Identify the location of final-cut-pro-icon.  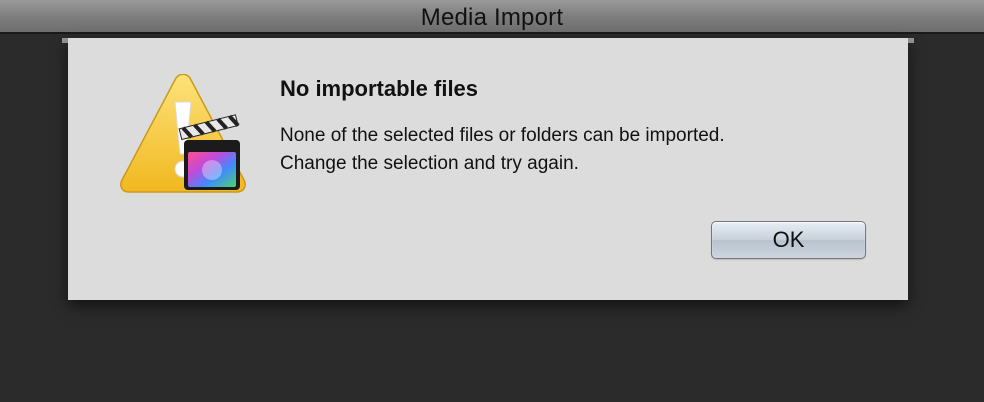
(209, 152).